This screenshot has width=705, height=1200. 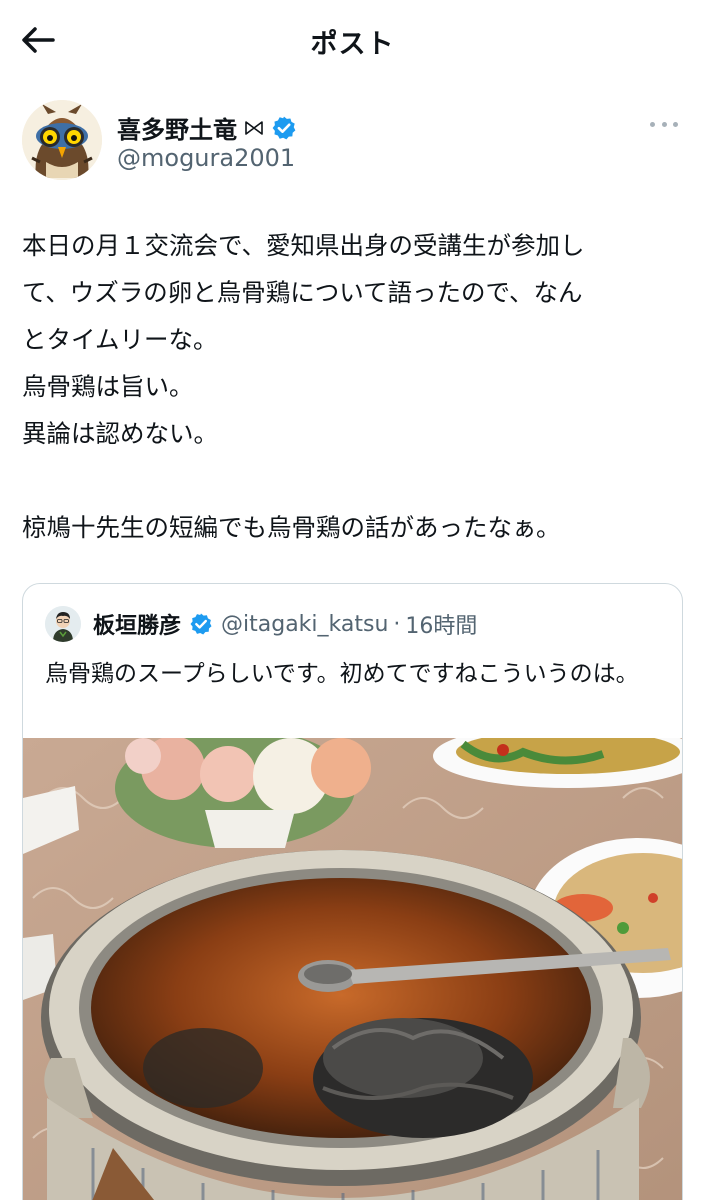 I want to click on top-bar: ポスト, so click(x=352, y=40).